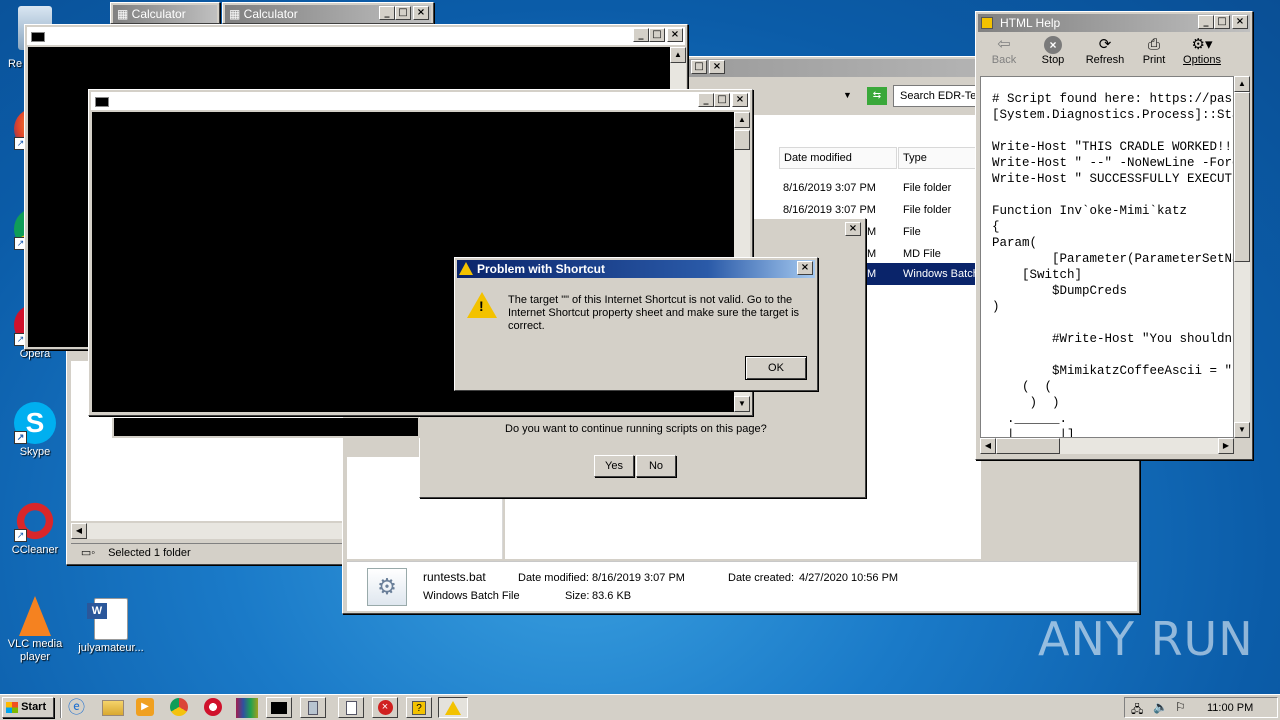  What do you see at coordinates (351, 707) in the screenshot?
I see `document-taskbar-button` at bounding box center [351, 707].